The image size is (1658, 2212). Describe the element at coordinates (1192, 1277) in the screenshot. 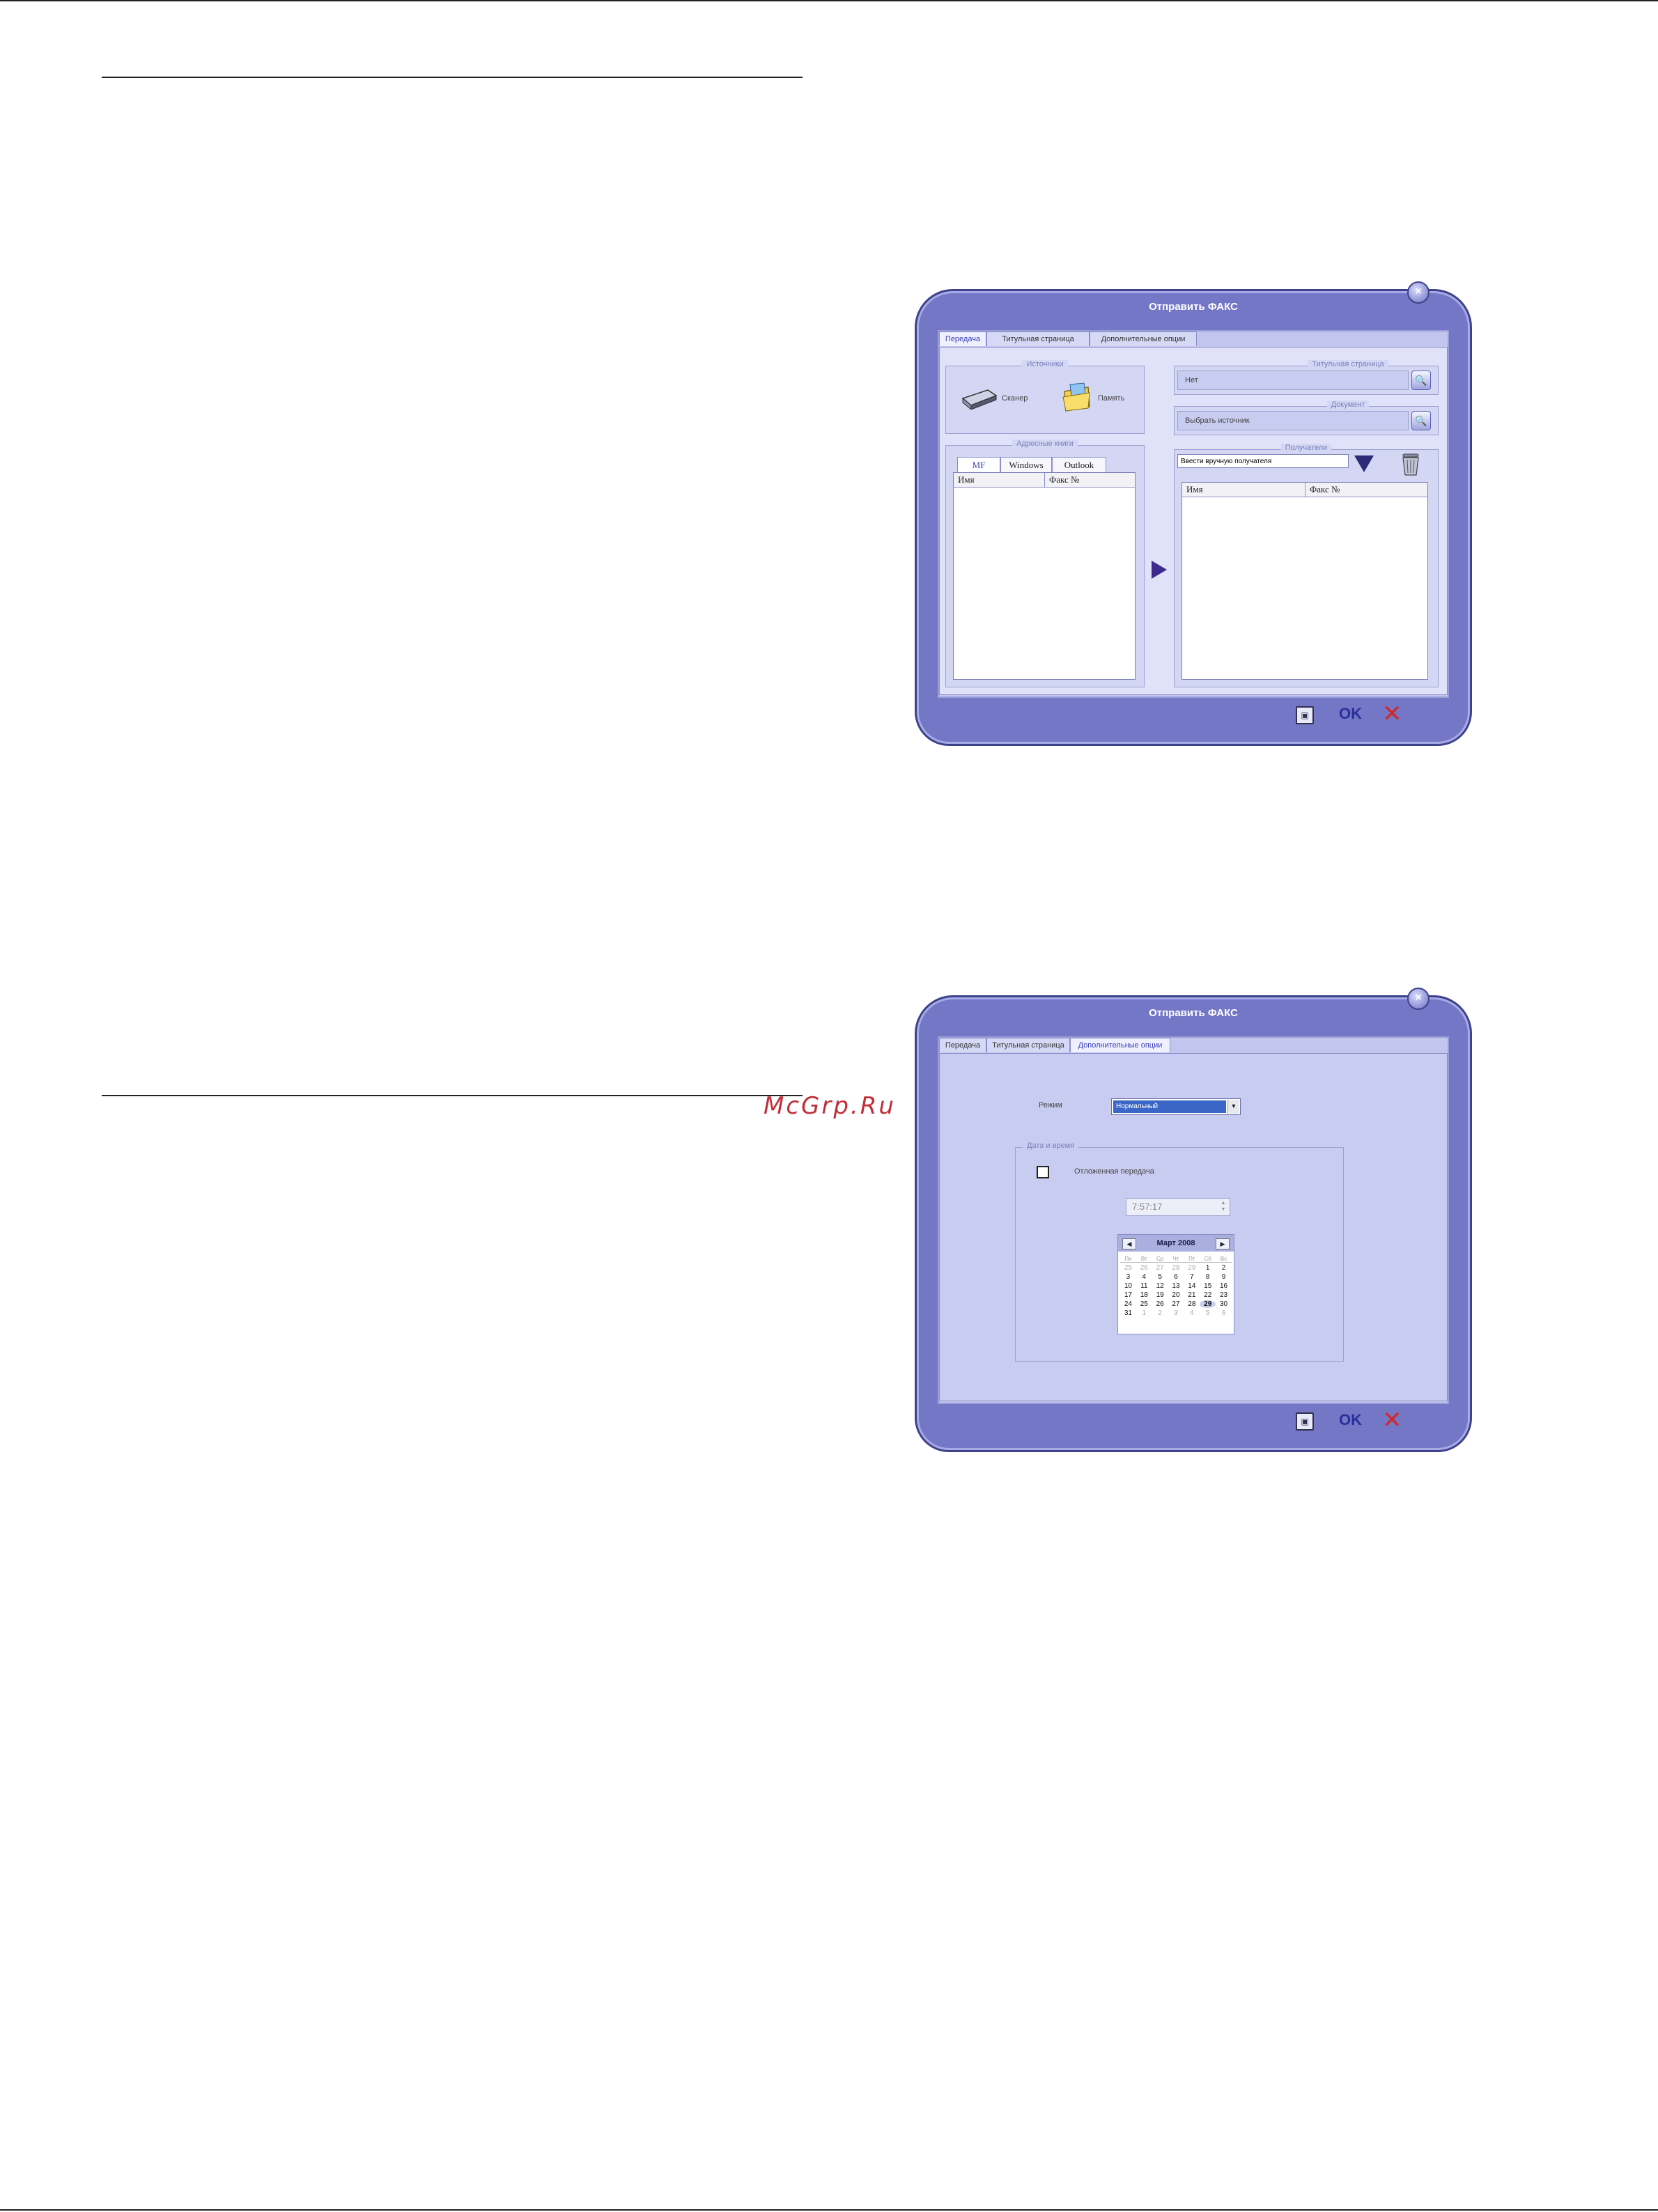

I see `calendar-day: 7` at that location.